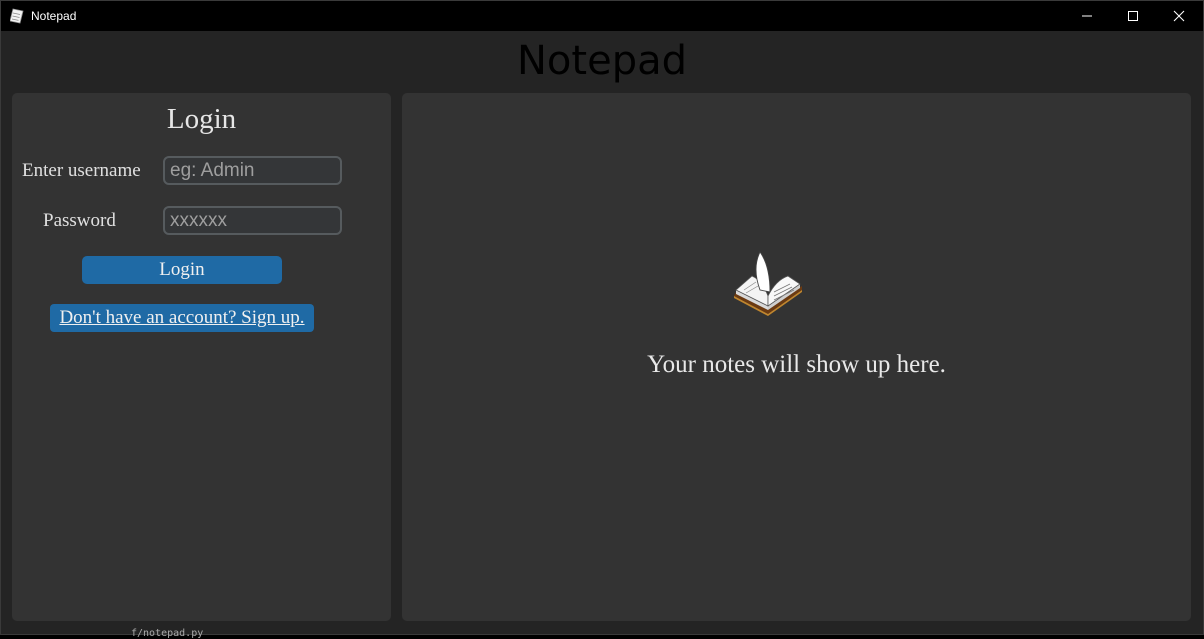 This screenshot has width=1204, height=639. Describe the element at coordinates (602, 16) in the screenshot. I see `title-bar: Notepad` at that location.